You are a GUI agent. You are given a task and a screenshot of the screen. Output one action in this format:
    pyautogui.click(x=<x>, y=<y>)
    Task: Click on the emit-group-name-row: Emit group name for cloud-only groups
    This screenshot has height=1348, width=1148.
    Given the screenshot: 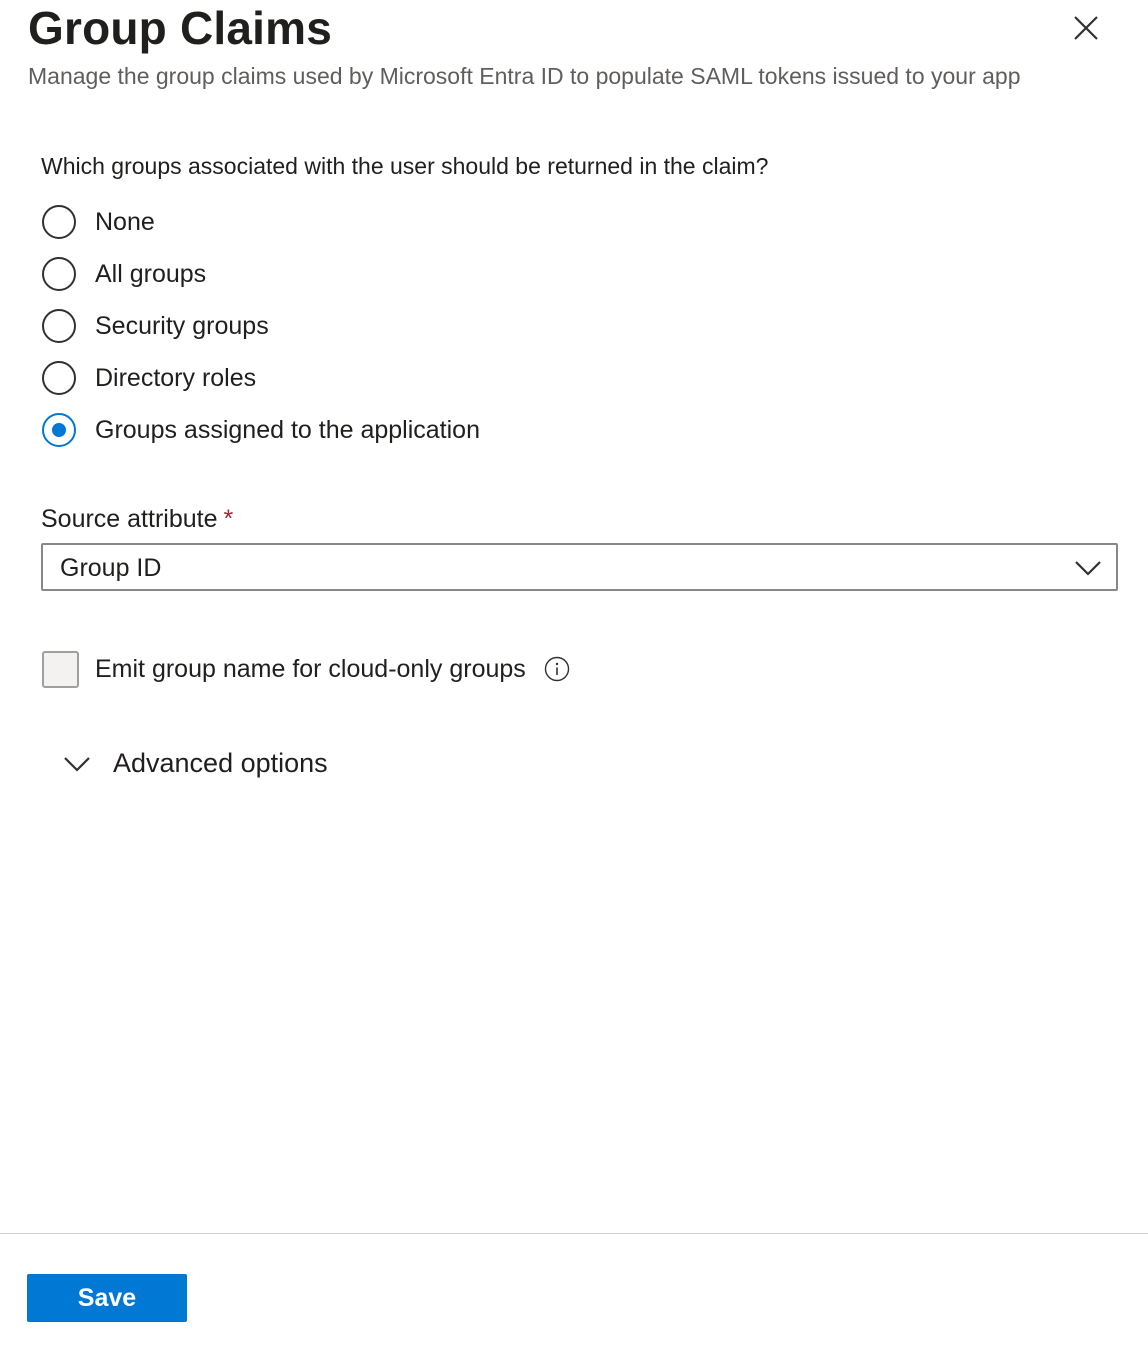 What is the action you would take?
    pyautogui.click(x=306, y=669)
    